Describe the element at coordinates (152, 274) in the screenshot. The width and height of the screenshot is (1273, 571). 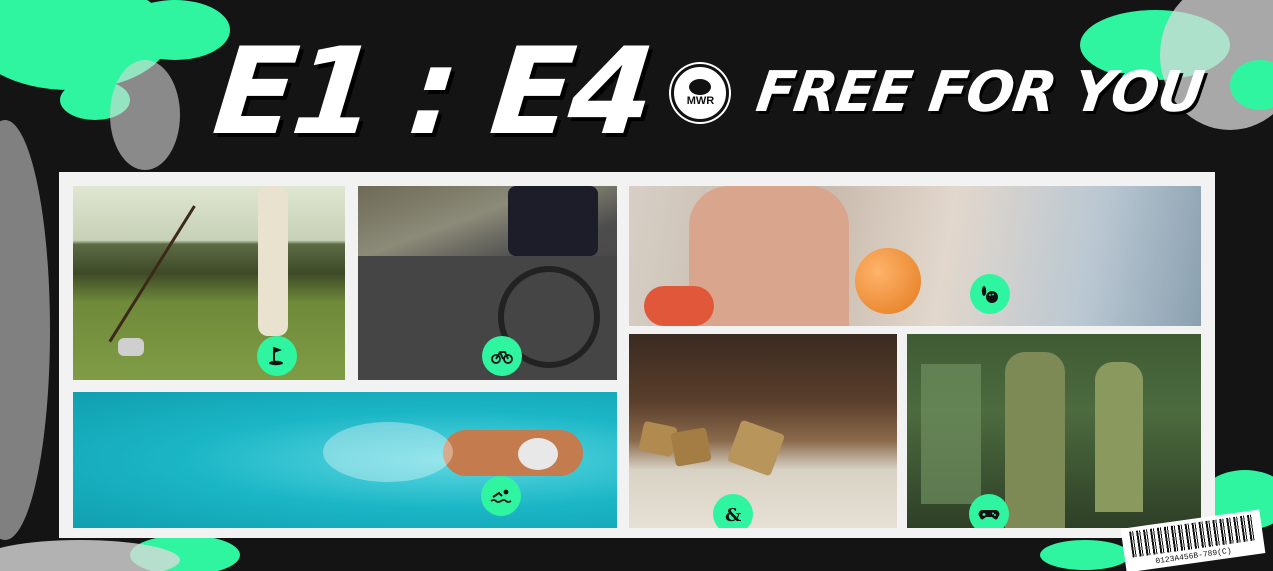
I see `golf-club` at that location.